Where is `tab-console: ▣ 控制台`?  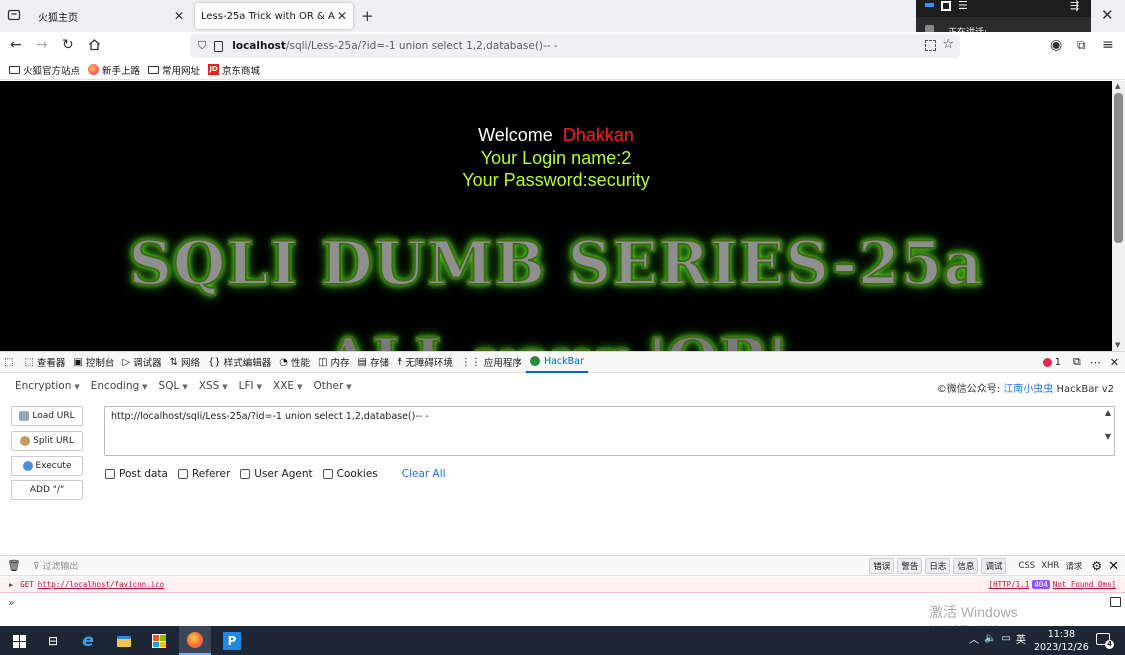
tab-console: ▣ 控制台 is located at coordinates (93, 362).